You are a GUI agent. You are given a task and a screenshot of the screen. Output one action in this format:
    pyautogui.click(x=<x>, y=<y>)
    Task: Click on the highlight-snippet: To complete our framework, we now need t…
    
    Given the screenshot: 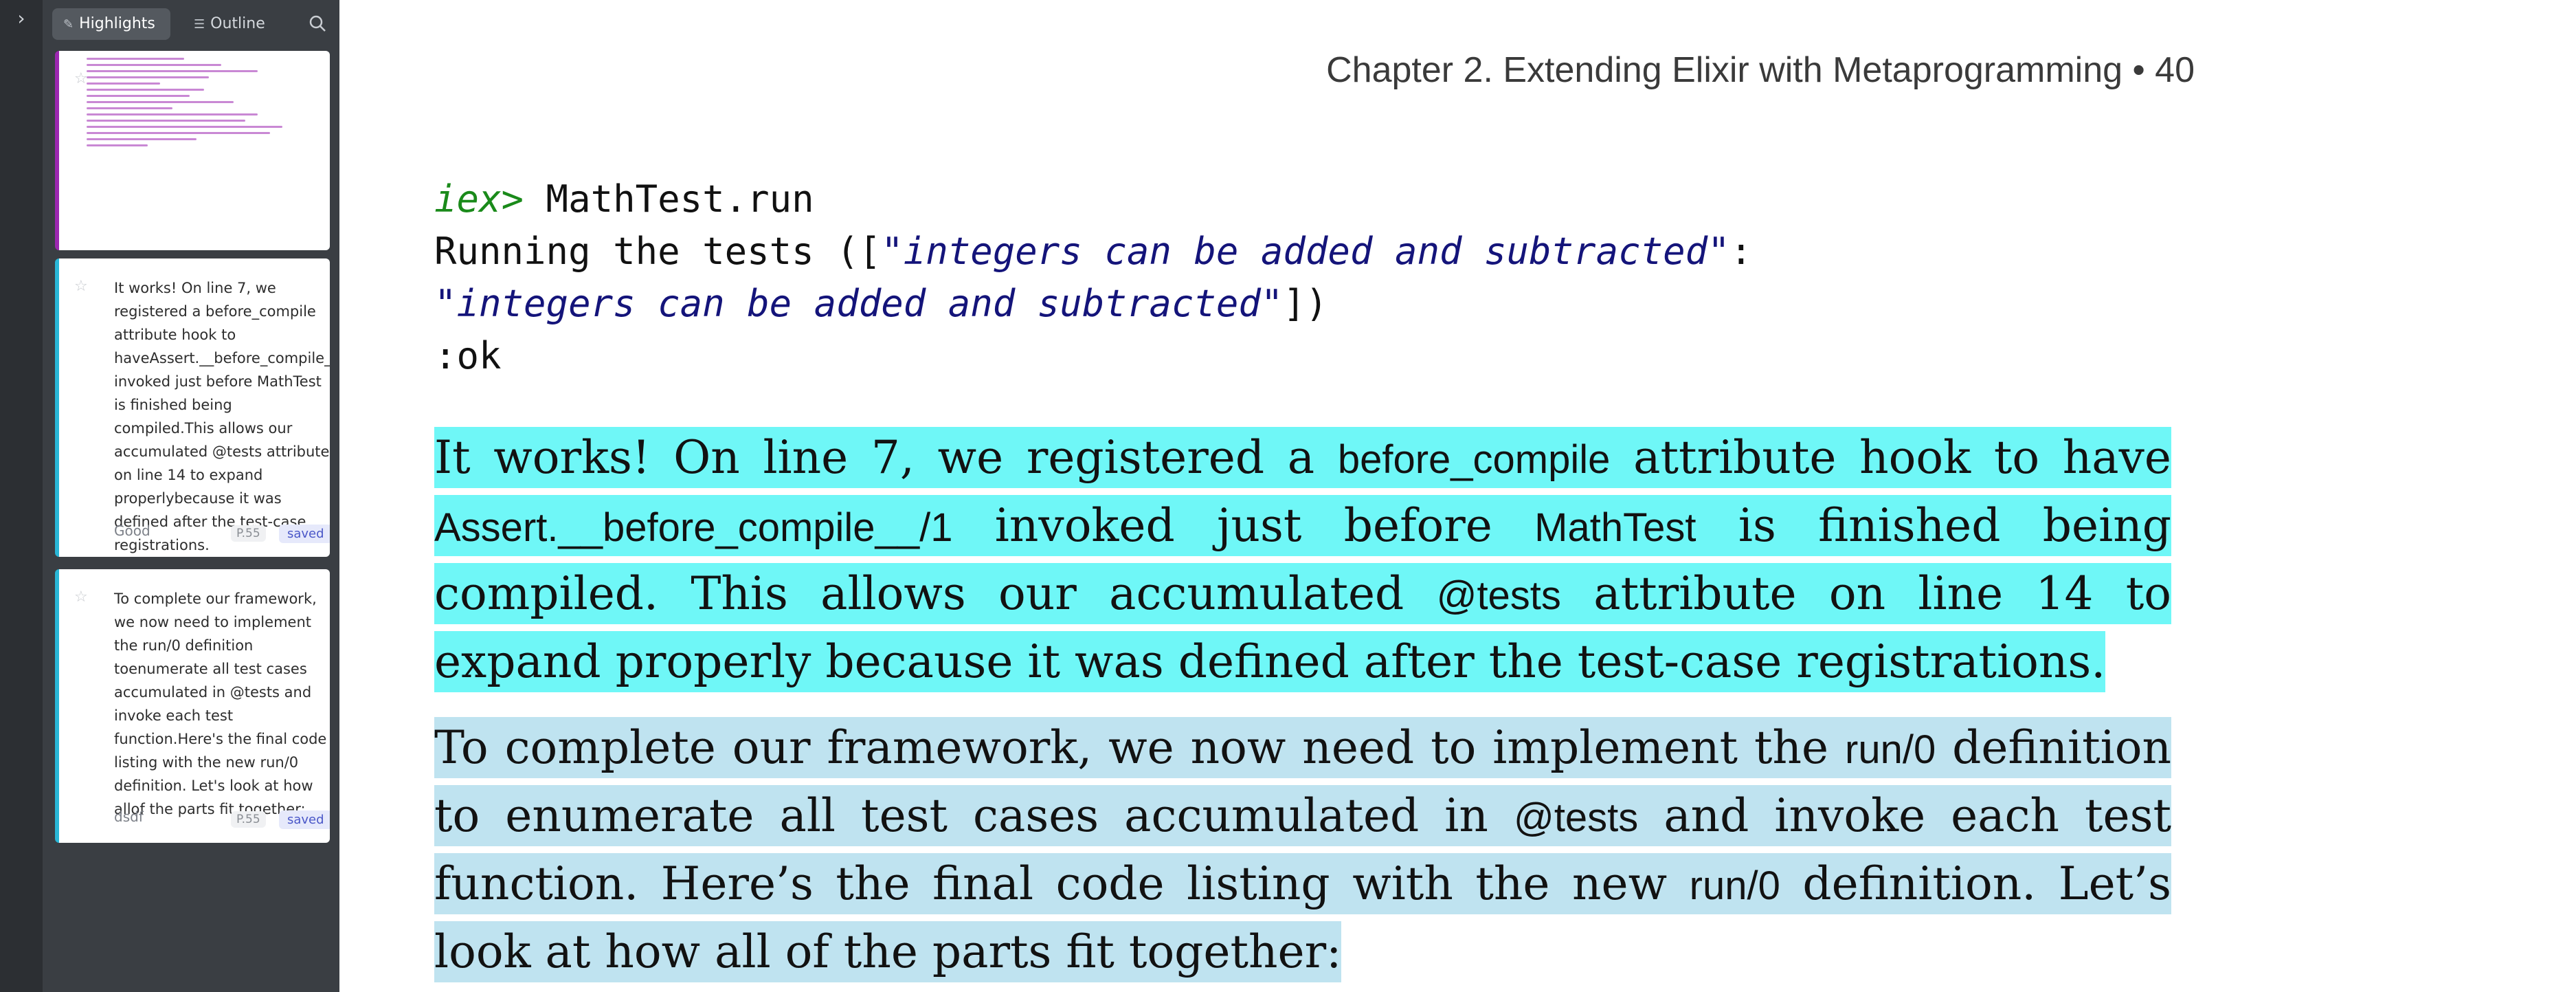 What is the action you would take?
    pyautogui.click(x=220, y=704)
    